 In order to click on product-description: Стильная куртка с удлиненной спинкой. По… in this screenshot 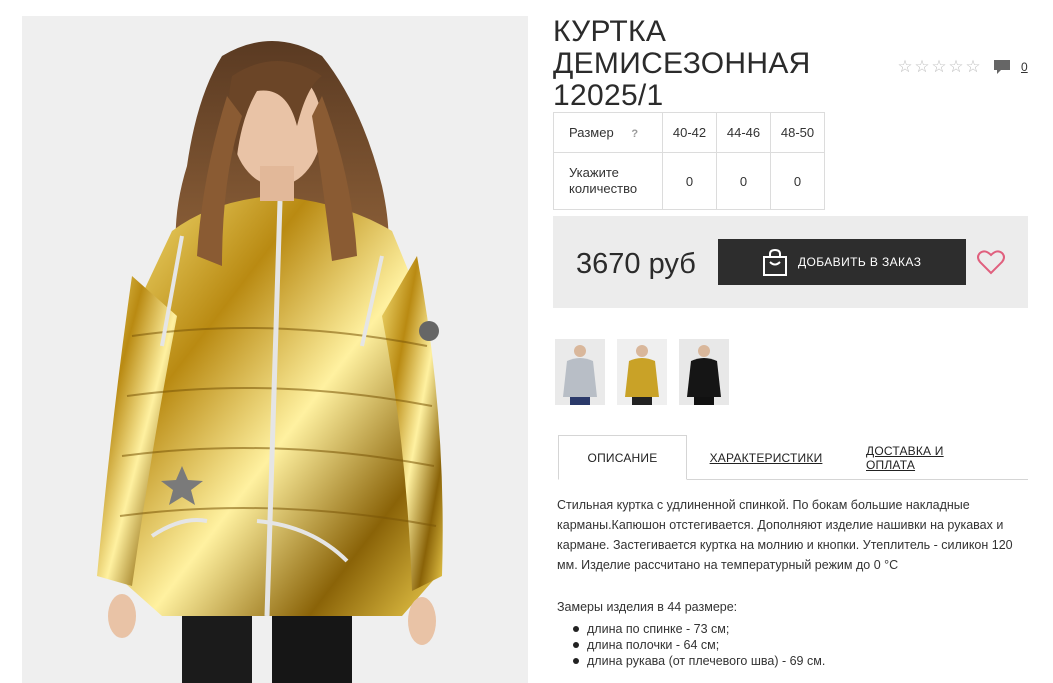, I will do `click(785, 535)`.